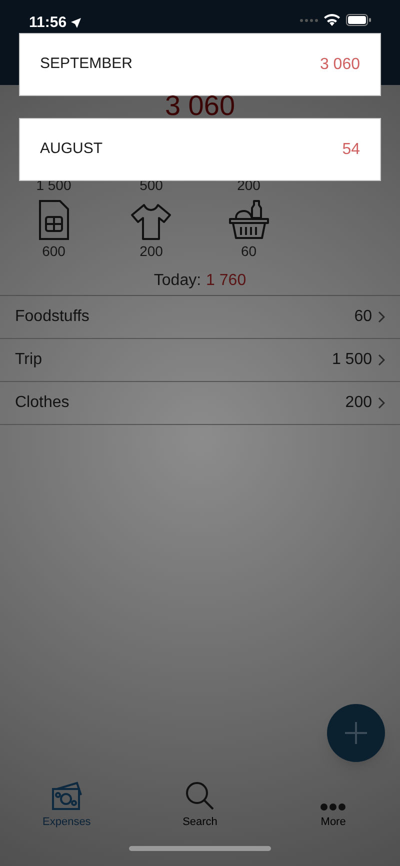  Describe the element at coordinates (86, 64) in the screenshot. I see `month-name: SEPTEMBER` at that location.